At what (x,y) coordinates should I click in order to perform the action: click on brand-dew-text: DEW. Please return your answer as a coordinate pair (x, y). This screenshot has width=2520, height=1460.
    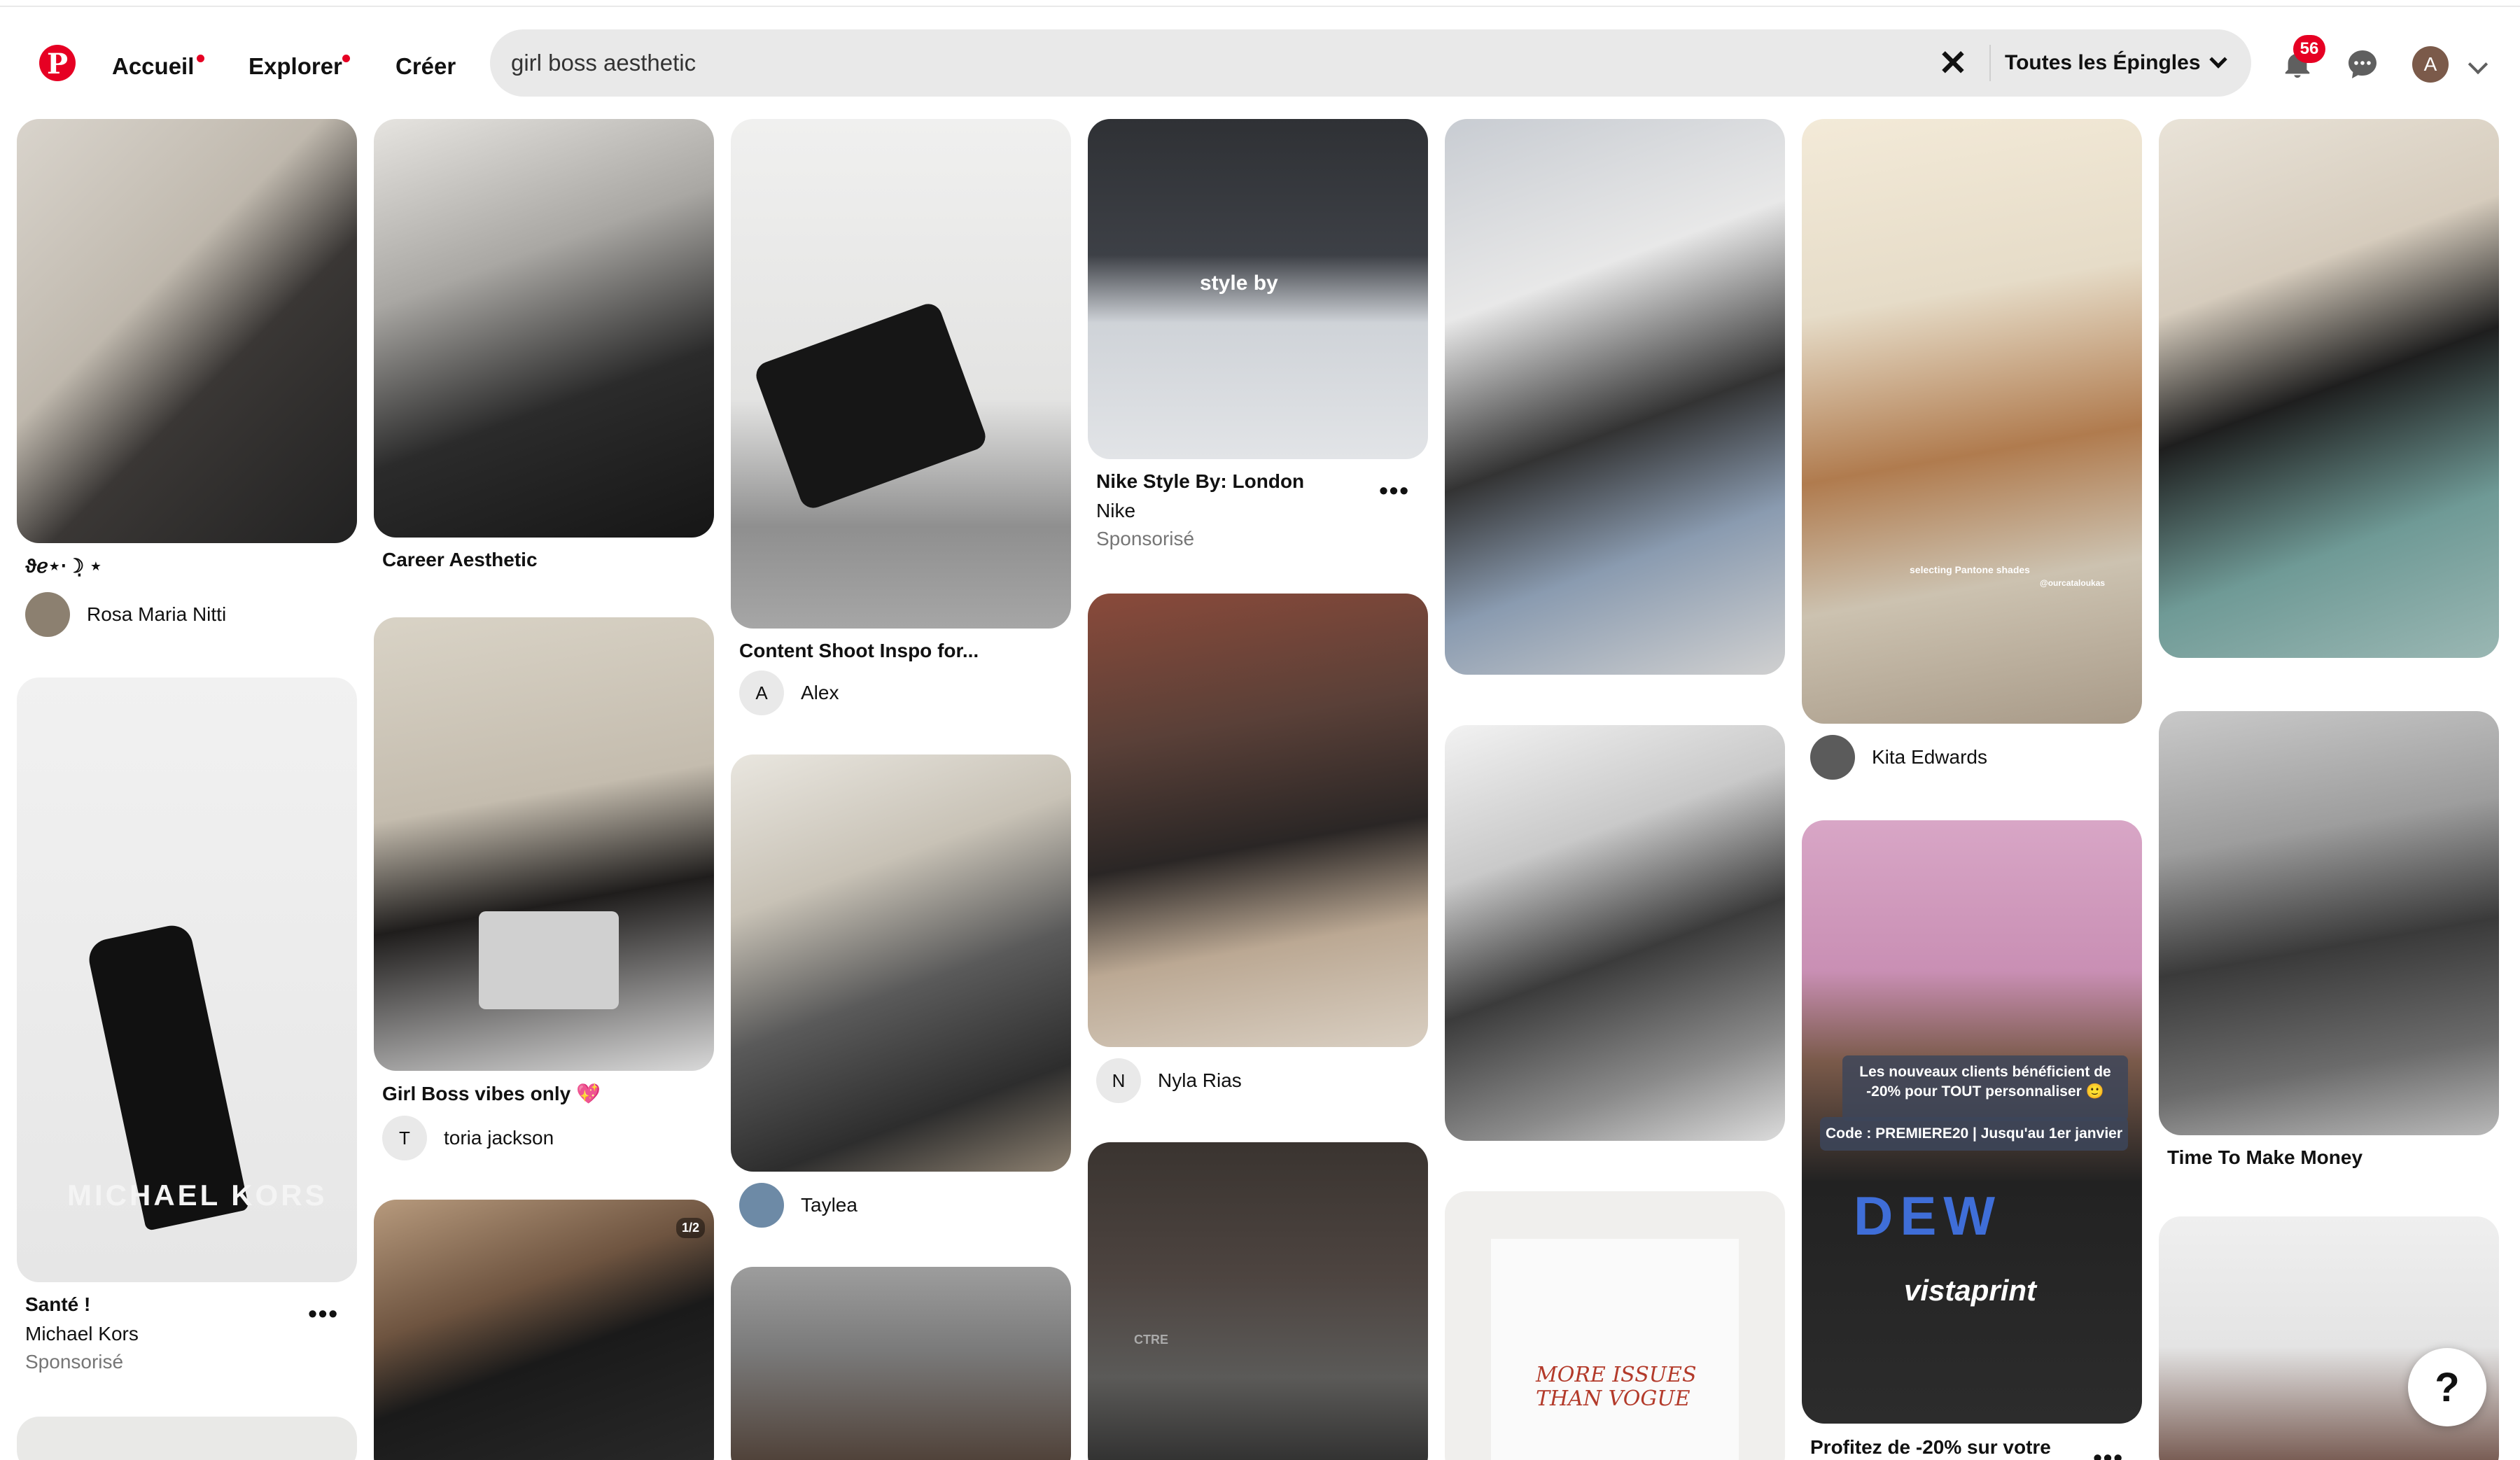
    Looking at the image, I should click on (1928, 1216).